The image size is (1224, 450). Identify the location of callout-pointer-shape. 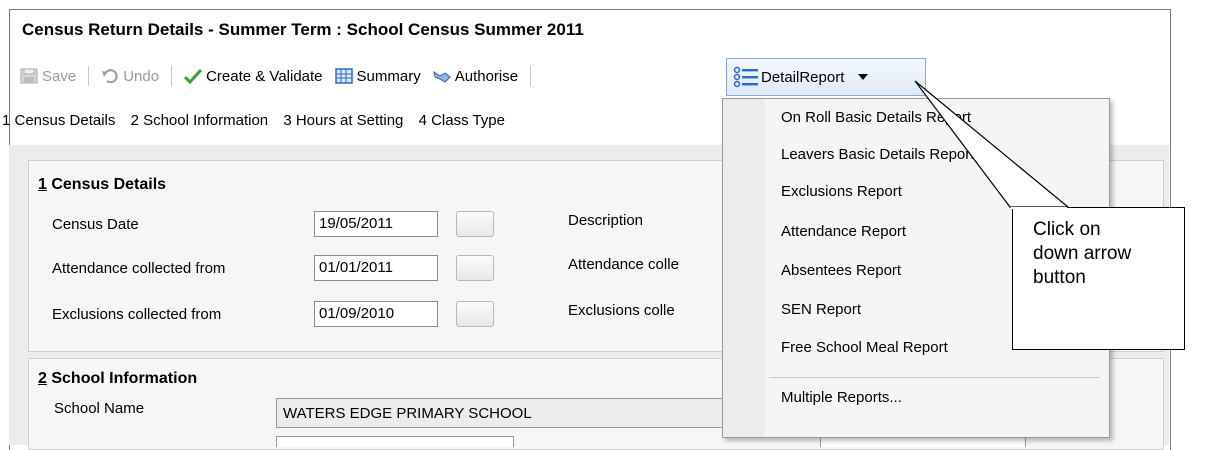
(992, 144).